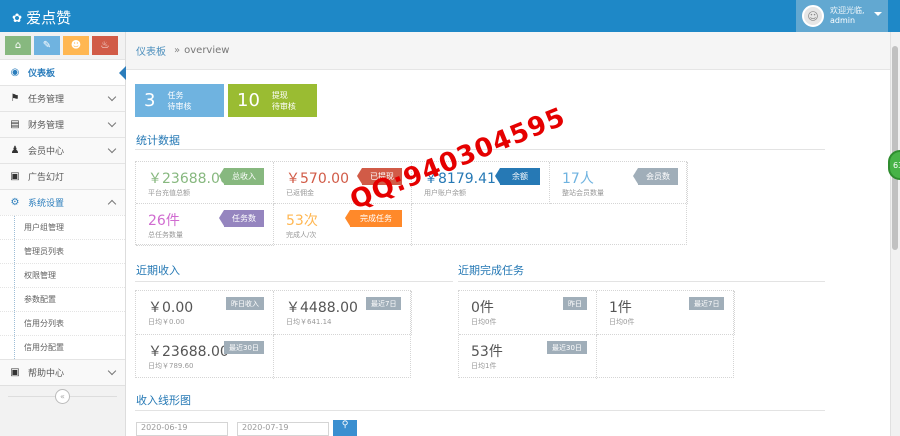 This screenshot has height=436, width=900. What do you see at coordinates (112, 204) in the screenshot?
I see `chevron-up-icon` at bounding box center [112, 204].